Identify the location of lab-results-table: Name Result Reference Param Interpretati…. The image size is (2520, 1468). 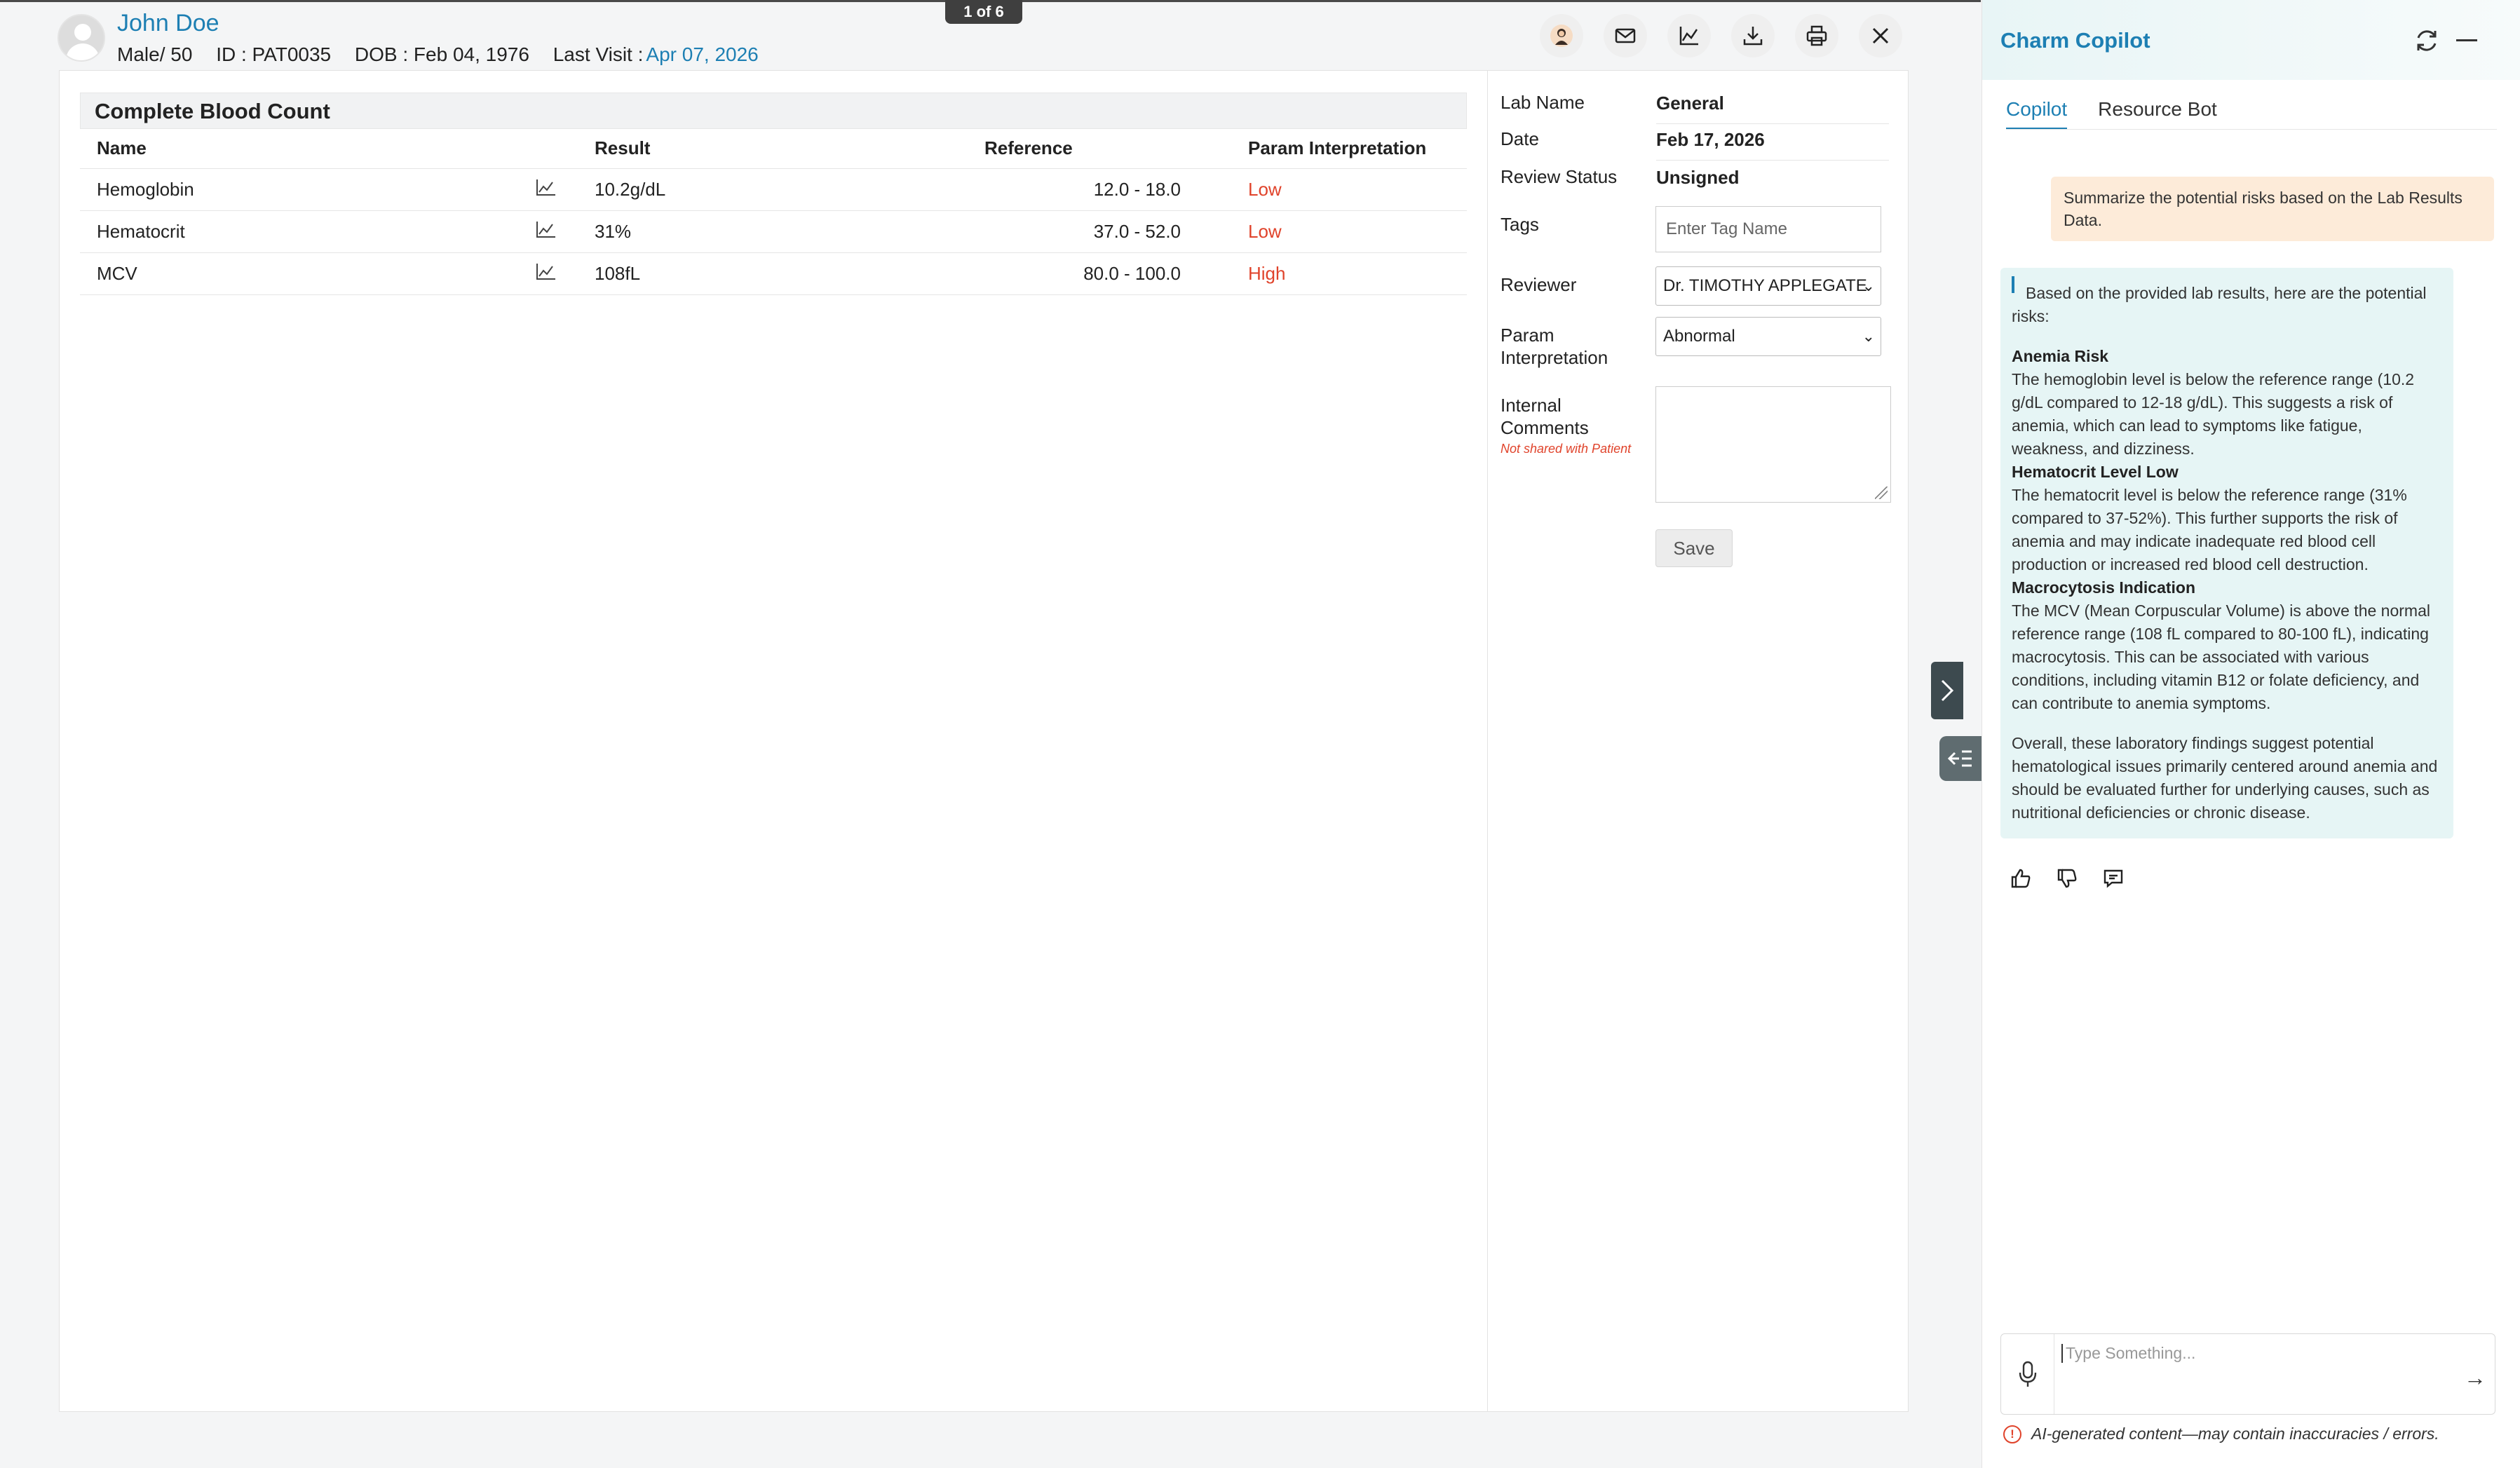
(773, 212).